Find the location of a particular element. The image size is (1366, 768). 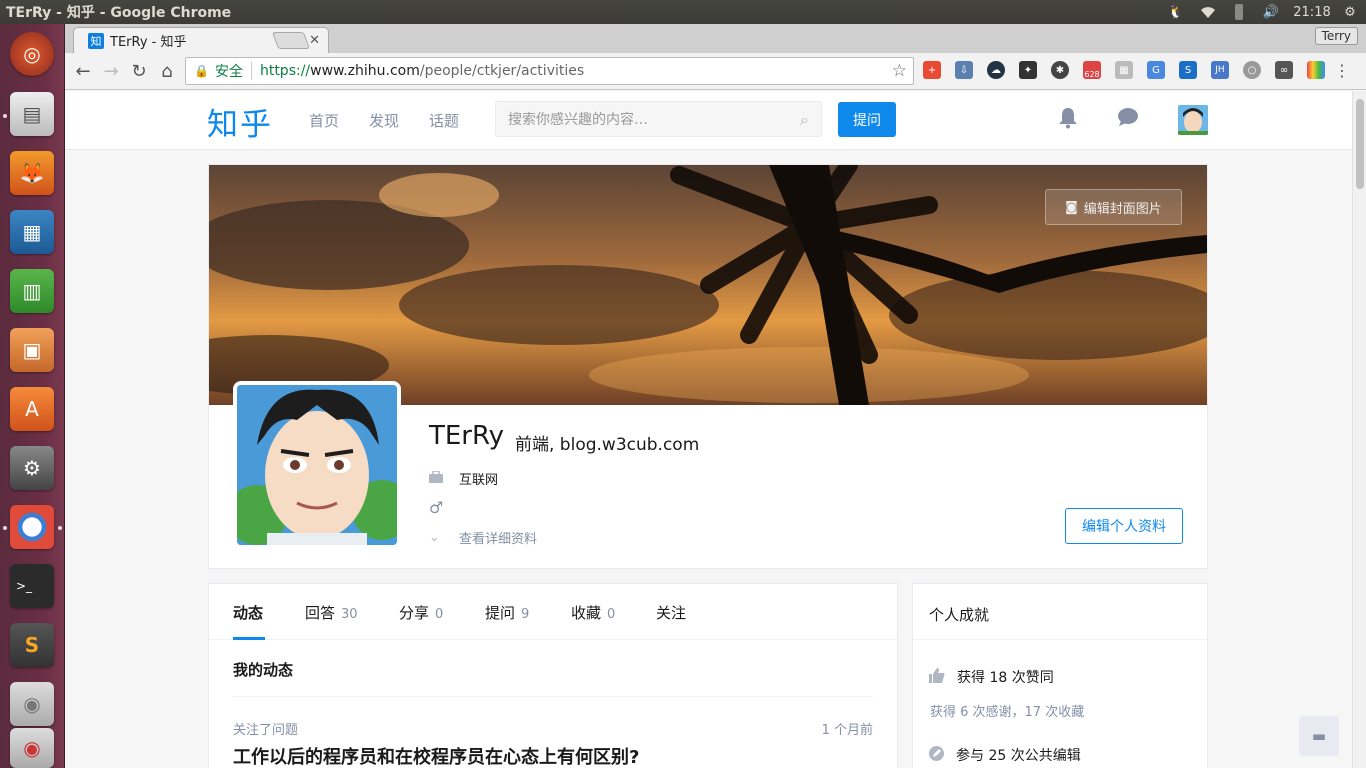

ask-question-button: 提问 is located at coordinates (867, 119).